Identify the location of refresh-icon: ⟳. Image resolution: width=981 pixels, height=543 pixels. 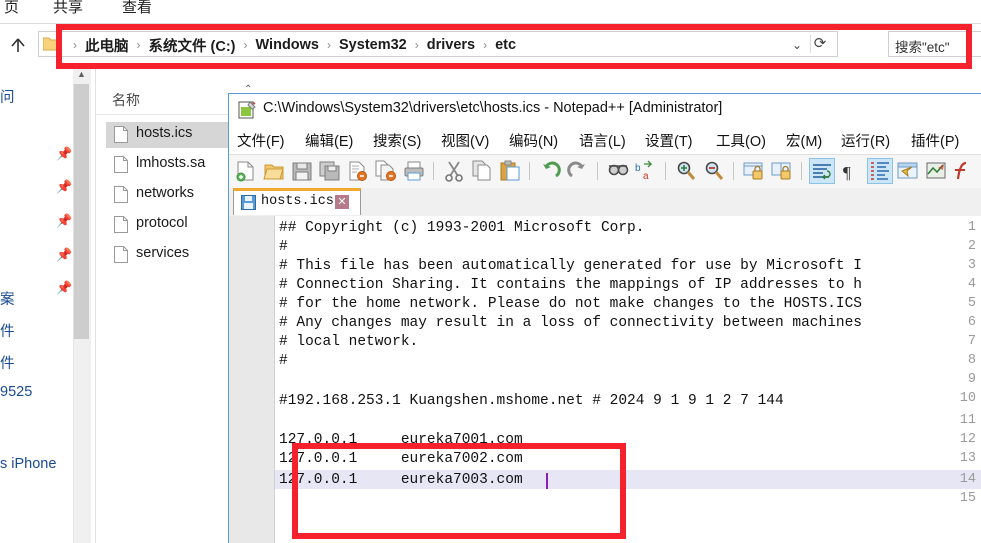
(820, 44).